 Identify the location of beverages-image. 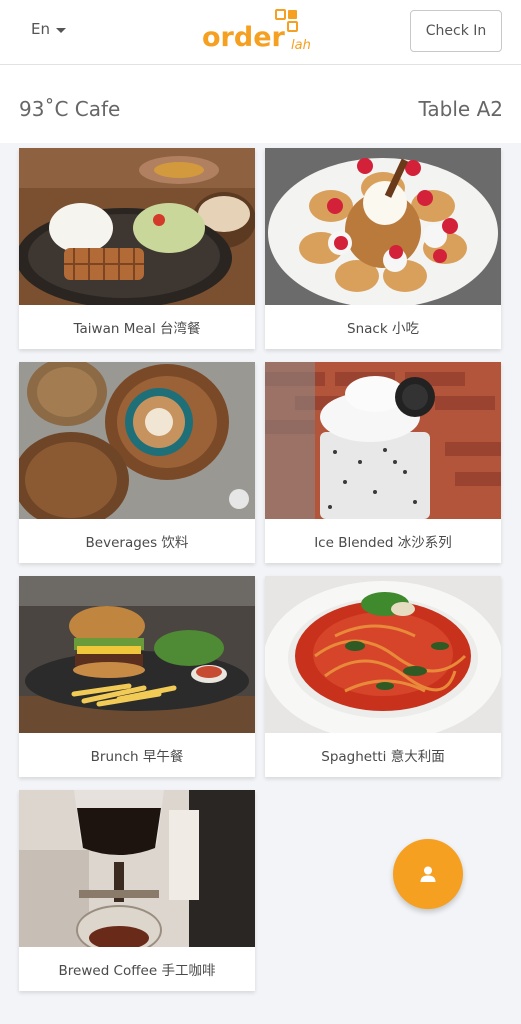
(137, 440).